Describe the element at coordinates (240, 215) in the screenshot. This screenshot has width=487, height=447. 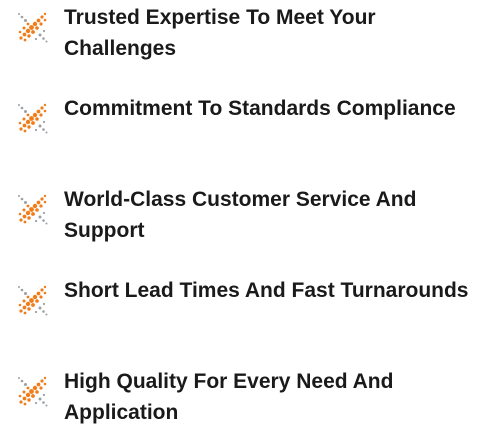
I see `feature-text: World-Class Customer Service And Support` at that location.